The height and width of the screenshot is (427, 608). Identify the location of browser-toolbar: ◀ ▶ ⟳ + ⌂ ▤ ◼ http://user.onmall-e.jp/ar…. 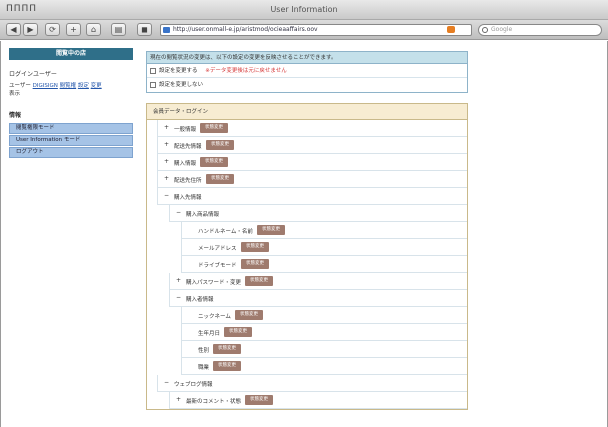
(304, 30).